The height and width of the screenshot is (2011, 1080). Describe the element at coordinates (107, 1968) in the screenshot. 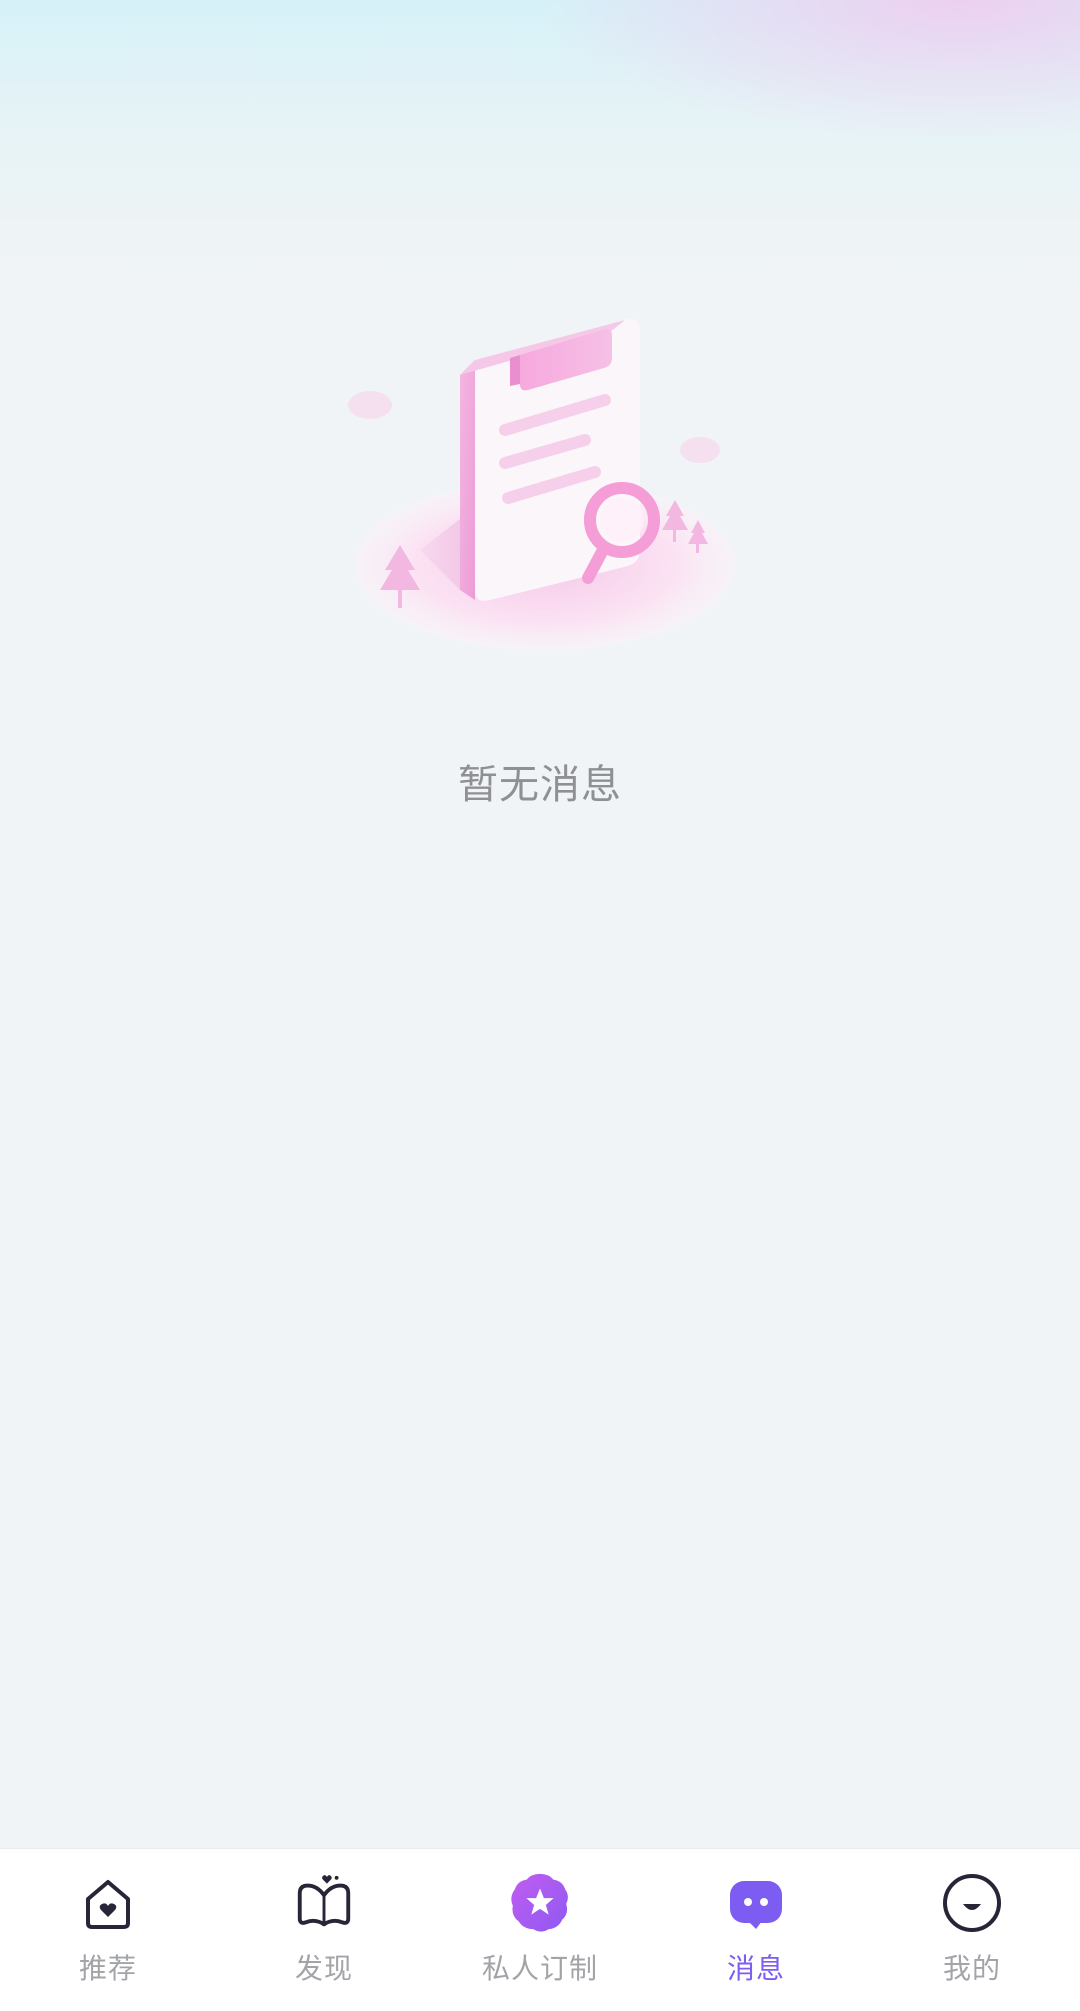

I see `tab-label: 推荐` at that location.